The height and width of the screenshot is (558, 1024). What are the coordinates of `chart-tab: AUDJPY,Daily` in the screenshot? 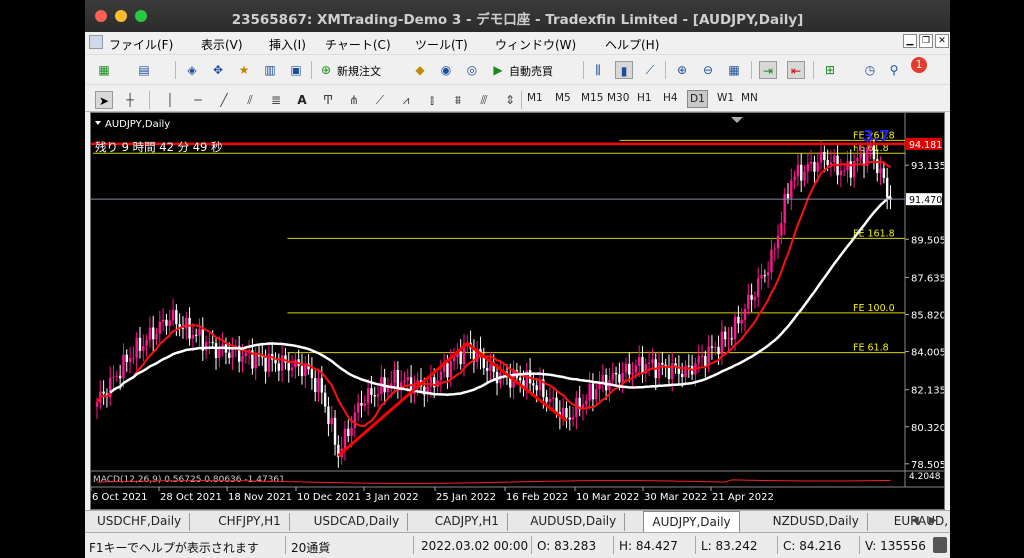 It's located at (691, 522).